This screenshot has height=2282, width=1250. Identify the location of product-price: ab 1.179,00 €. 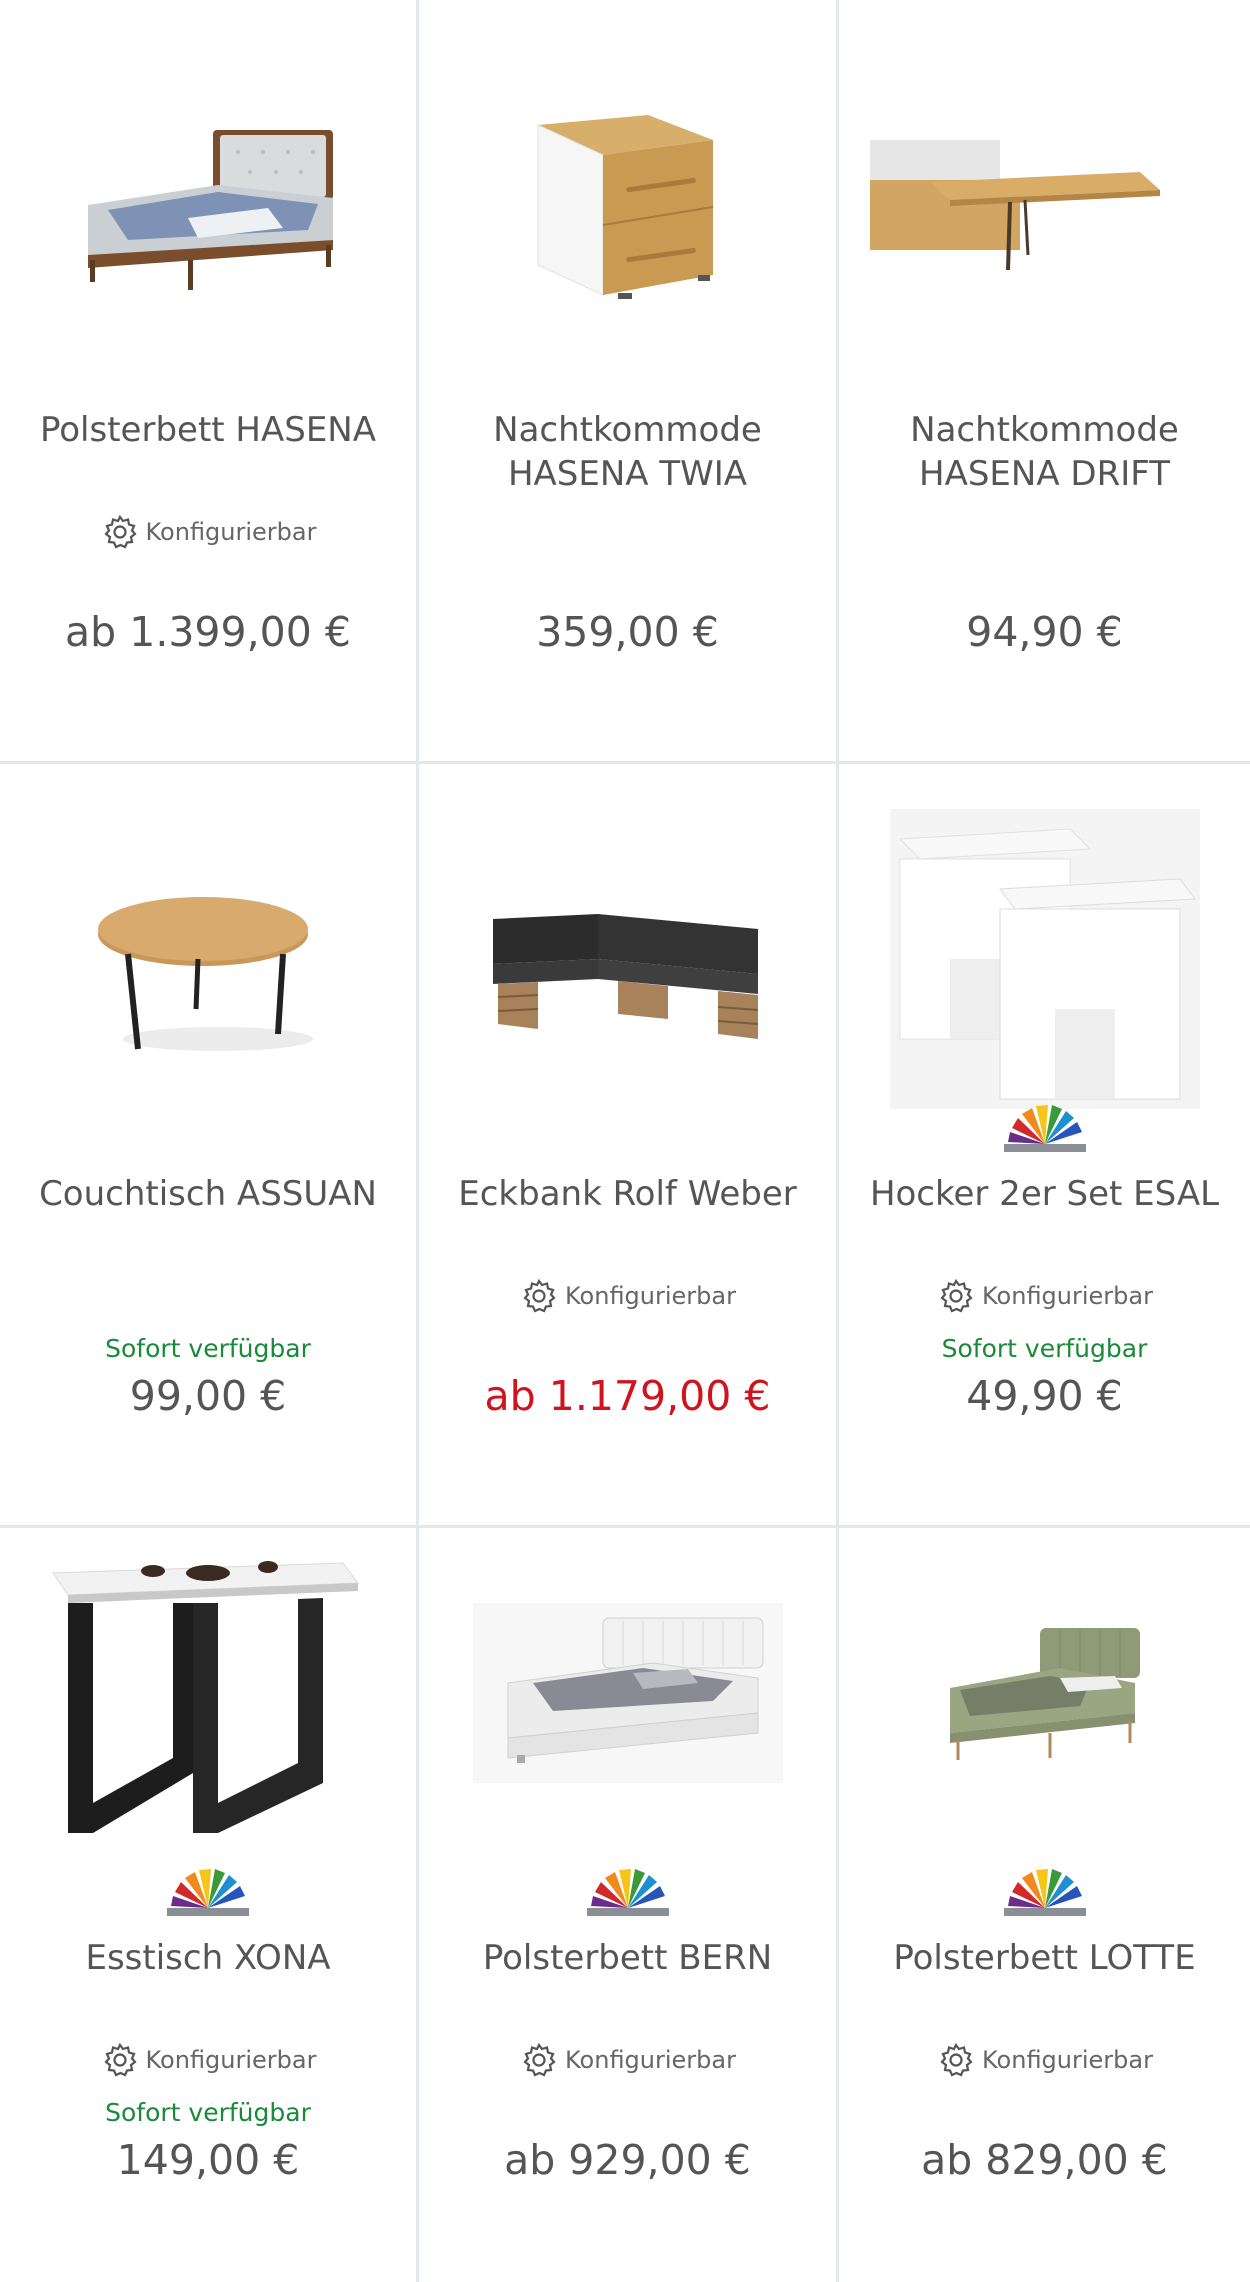
(627, 1396).